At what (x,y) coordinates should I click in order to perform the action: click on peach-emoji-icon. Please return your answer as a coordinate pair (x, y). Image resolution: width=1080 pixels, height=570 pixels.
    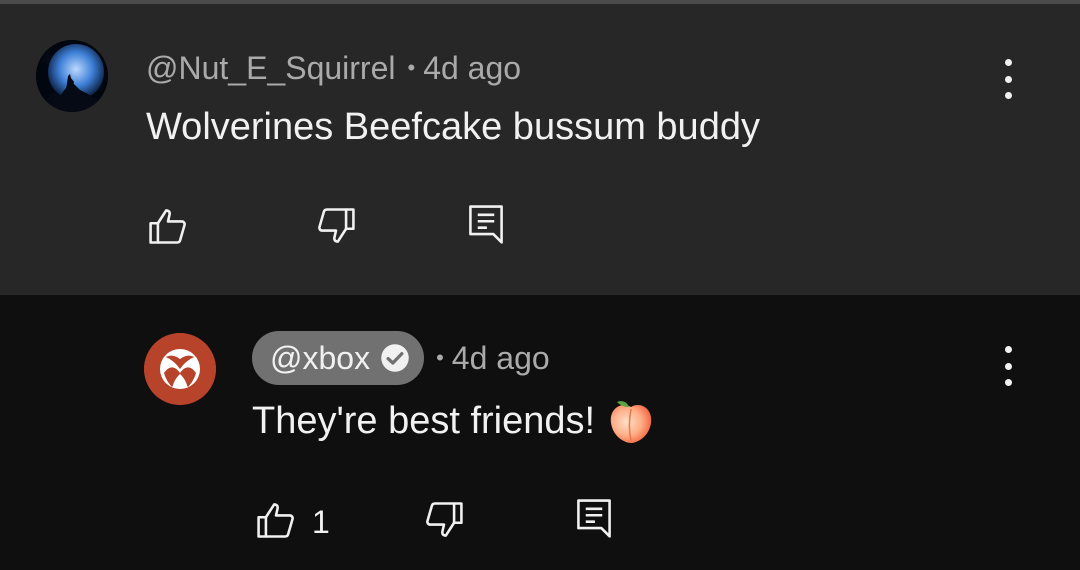
    Looking at the image, I should click on (631, 422).